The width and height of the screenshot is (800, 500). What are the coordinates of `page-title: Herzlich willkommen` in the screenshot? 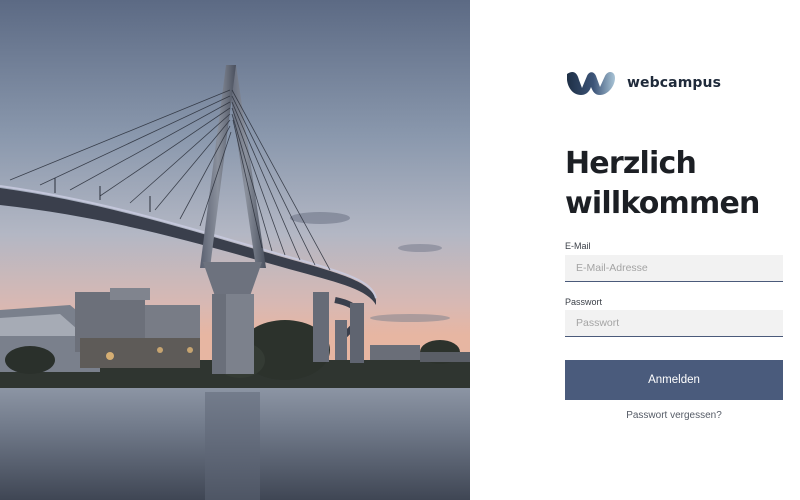 It's located at (675, 184).